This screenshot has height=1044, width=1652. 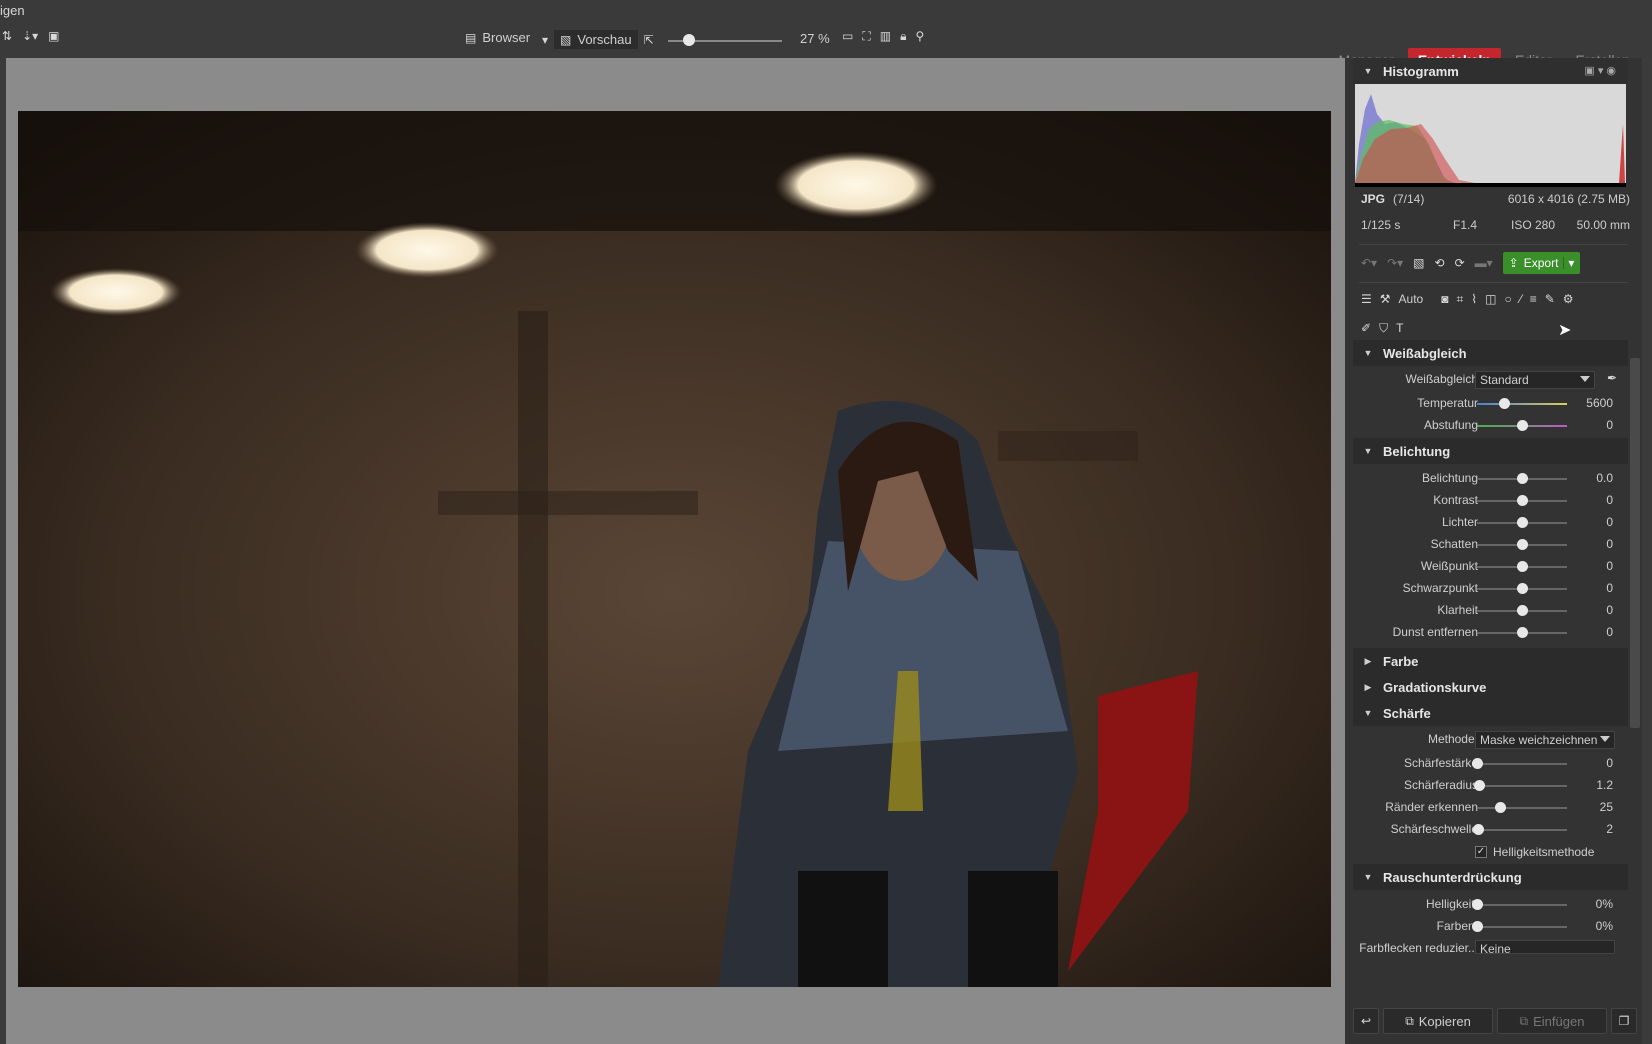 I want to click on folder-icon: ▣, so click(x=53, y=36).